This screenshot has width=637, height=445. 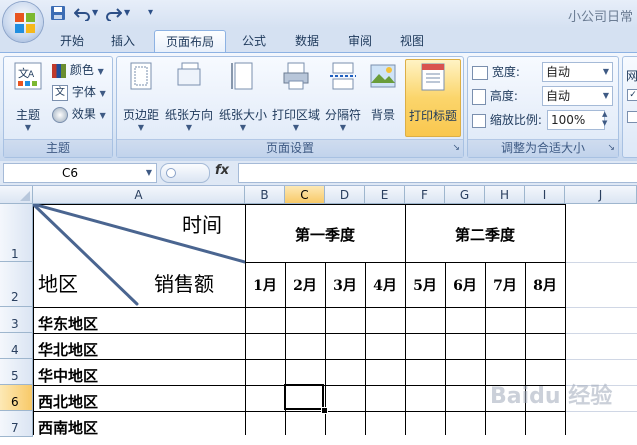 I want to click on insert-function-icon: fx, so click(x=222, y=170).